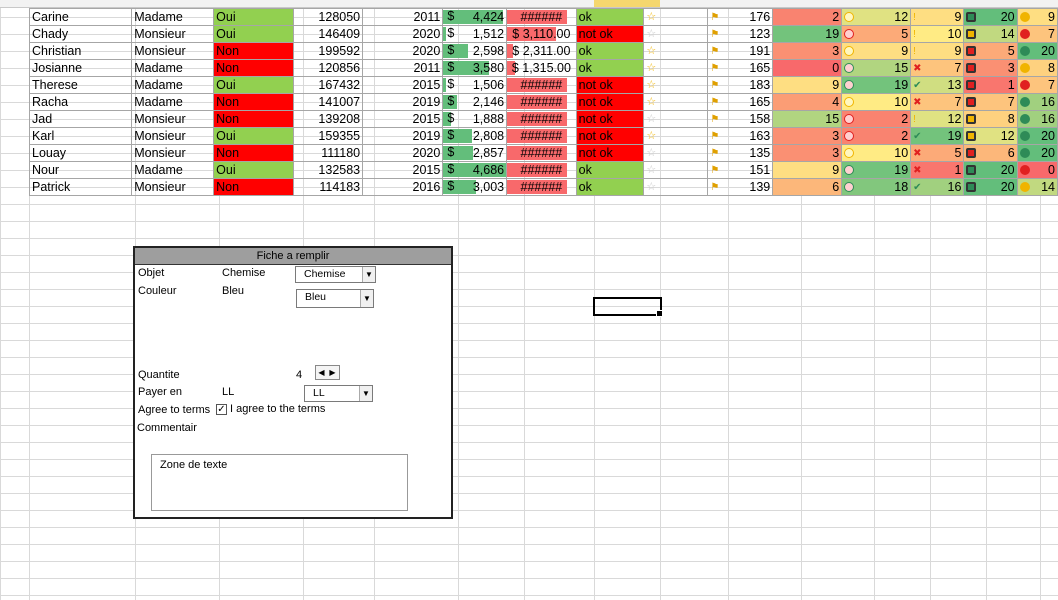 The image size is (1058, 600). What do you see at coordinates (541, 51) in the screenshot?
I see `money-cell: $ 2,311.00` at bounding box center [541, 51].